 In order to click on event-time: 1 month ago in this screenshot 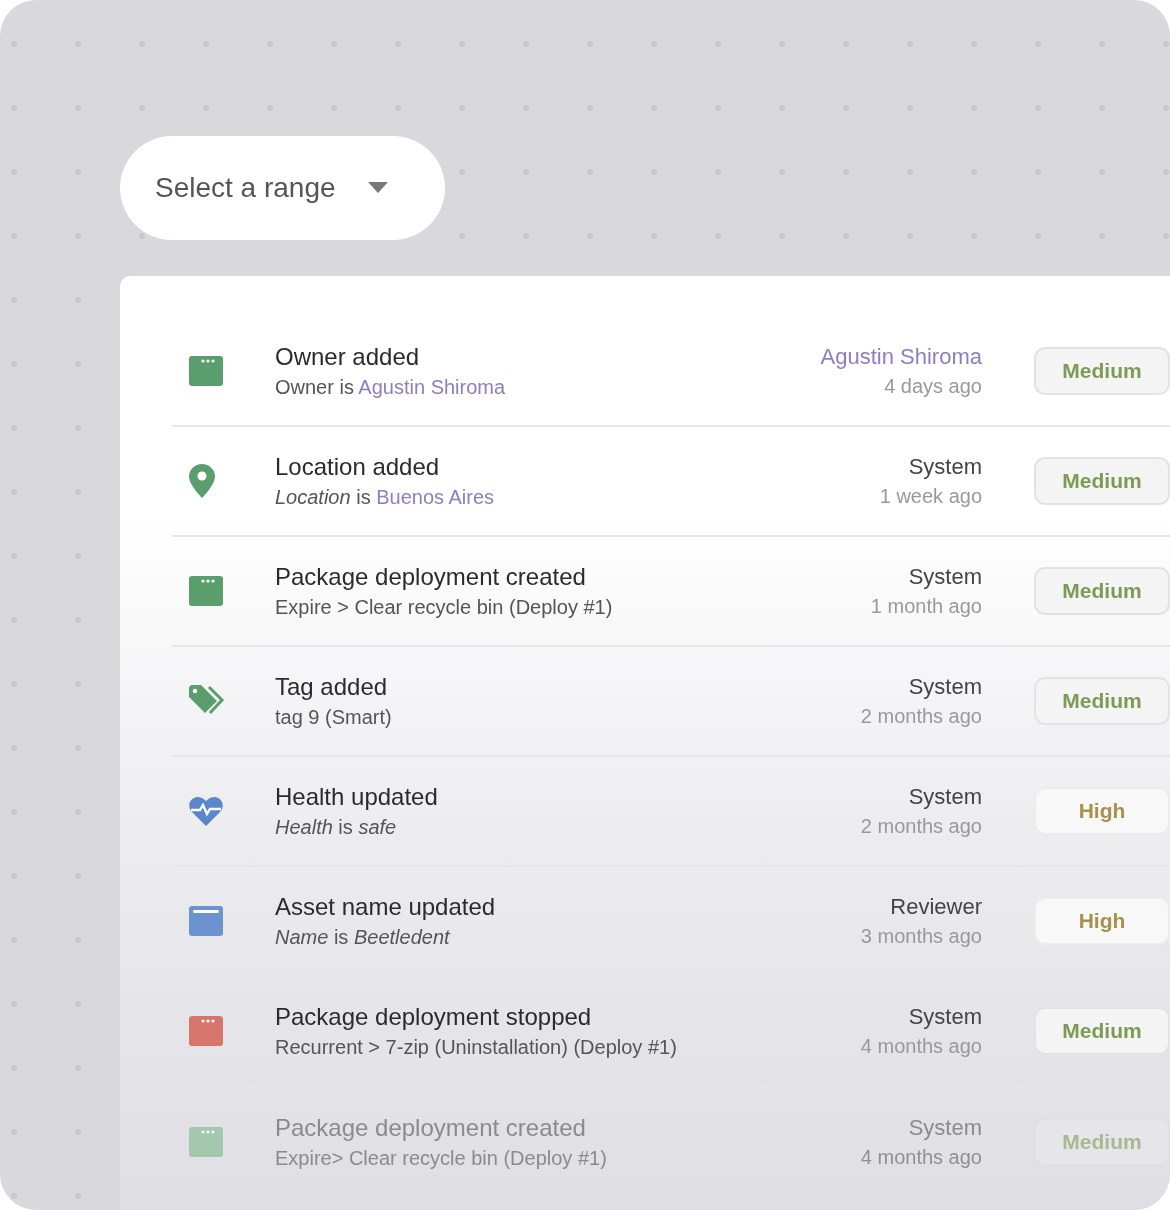, I will do `click(926, 606)`.